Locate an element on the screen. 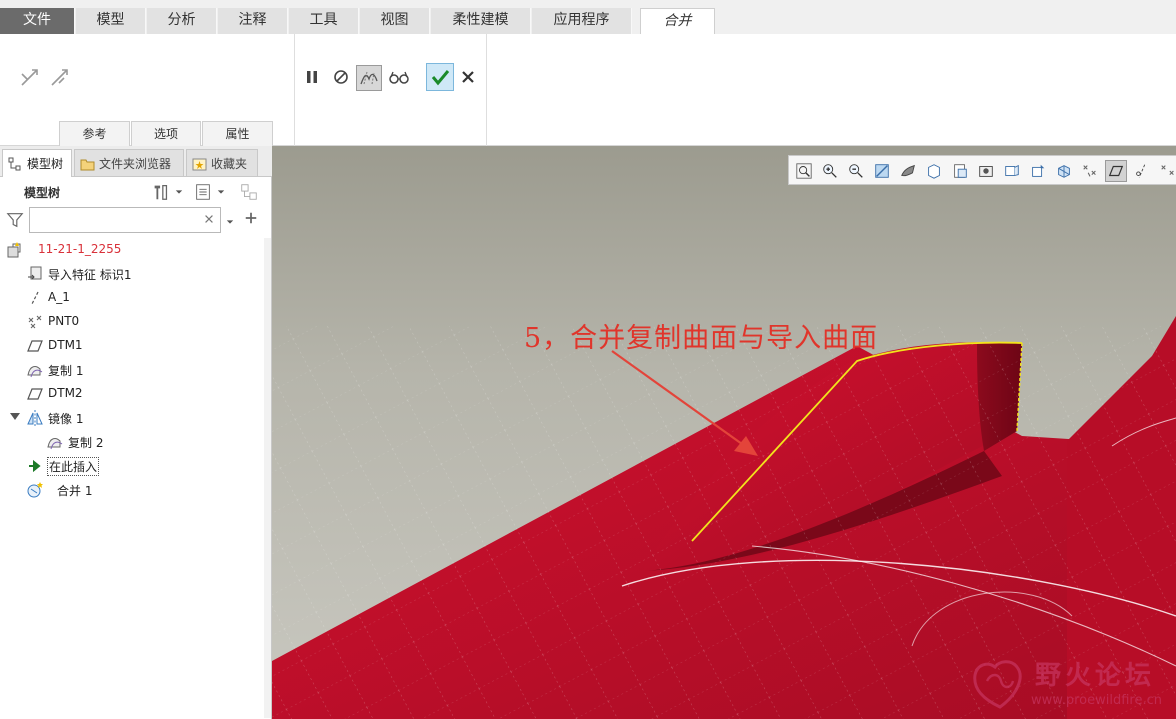 Image resolution: width=1176 pixels, height=719 pixels. tree-item-root: 11-21-1_2255 is located at coordinates (131, 250).